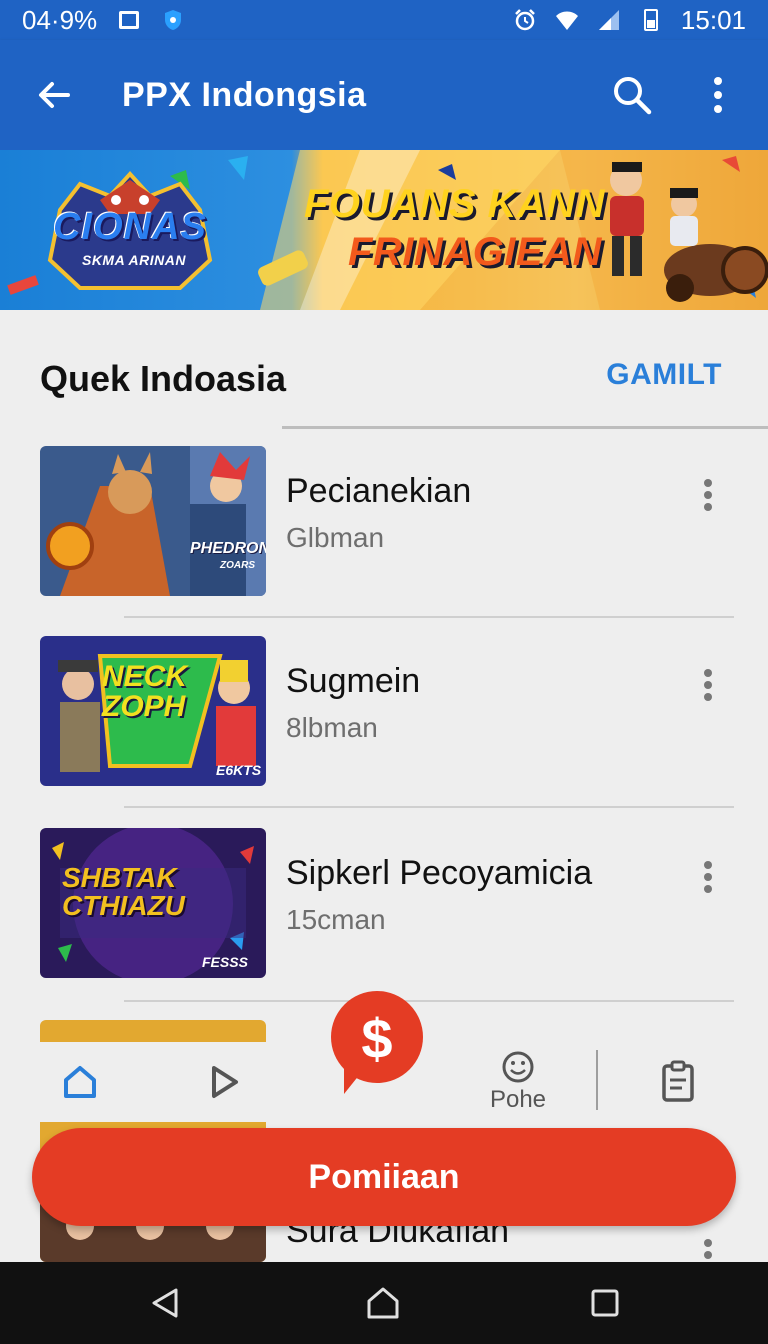  Describe the element at coordinates (123, 891) in the screenshot. I see `thumbnail-label: SHBTAK CTHIAZU` at that location.